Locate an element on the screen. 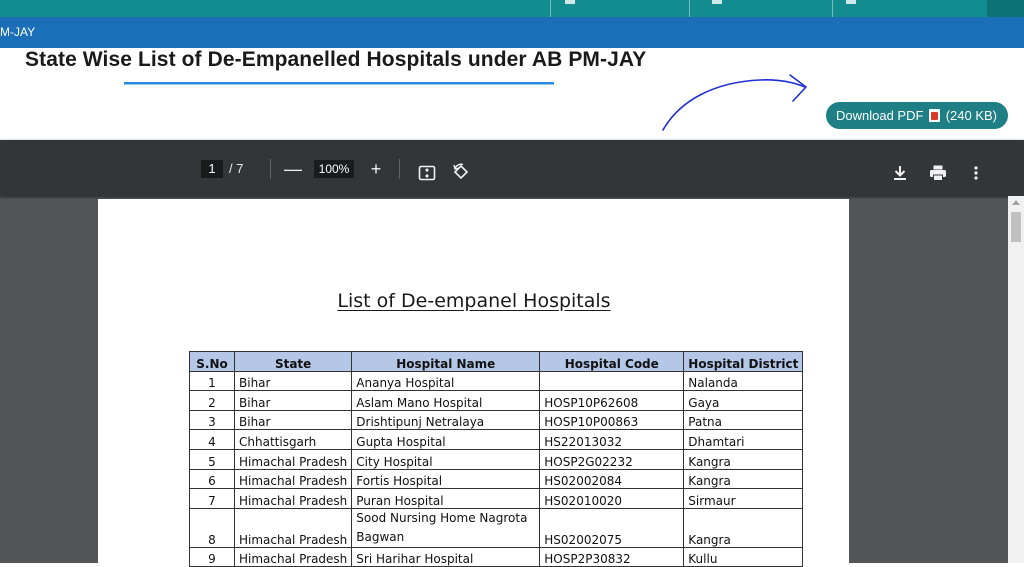  vertical-scrollbar is located at coordinates (1016, 379).